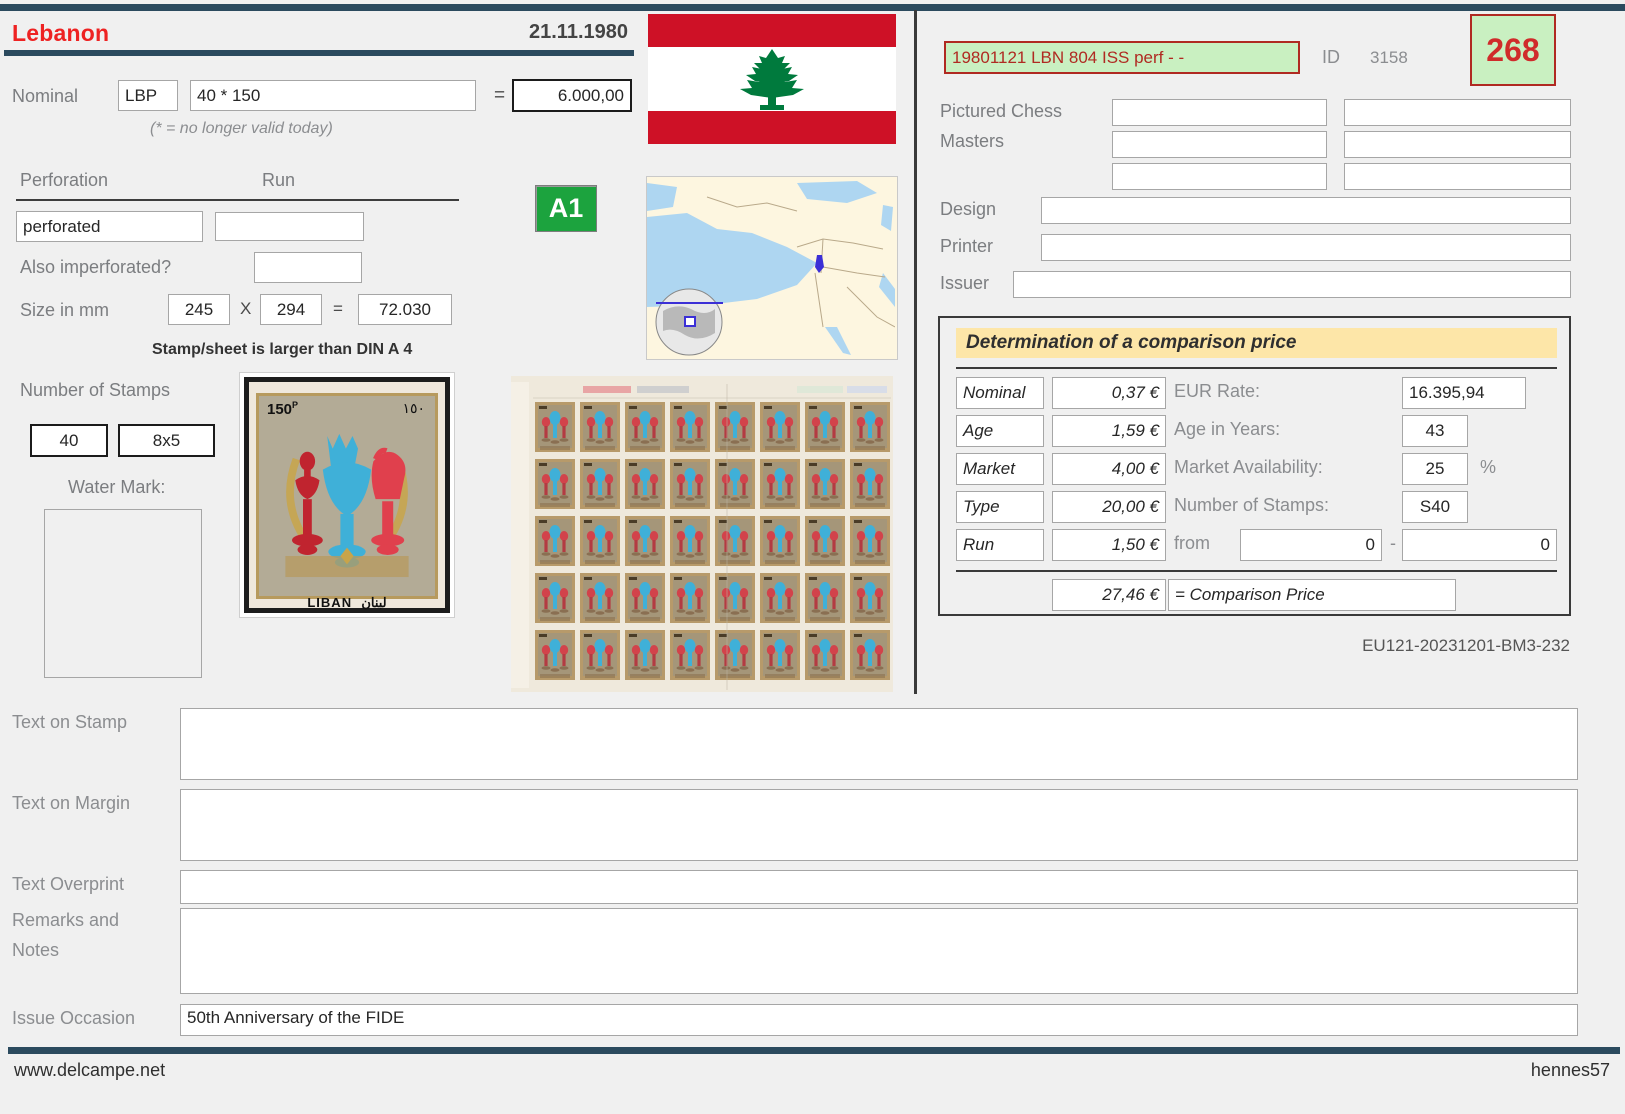  I want to click on comparison-row-name-0: Nominal, so click(1000, 393).